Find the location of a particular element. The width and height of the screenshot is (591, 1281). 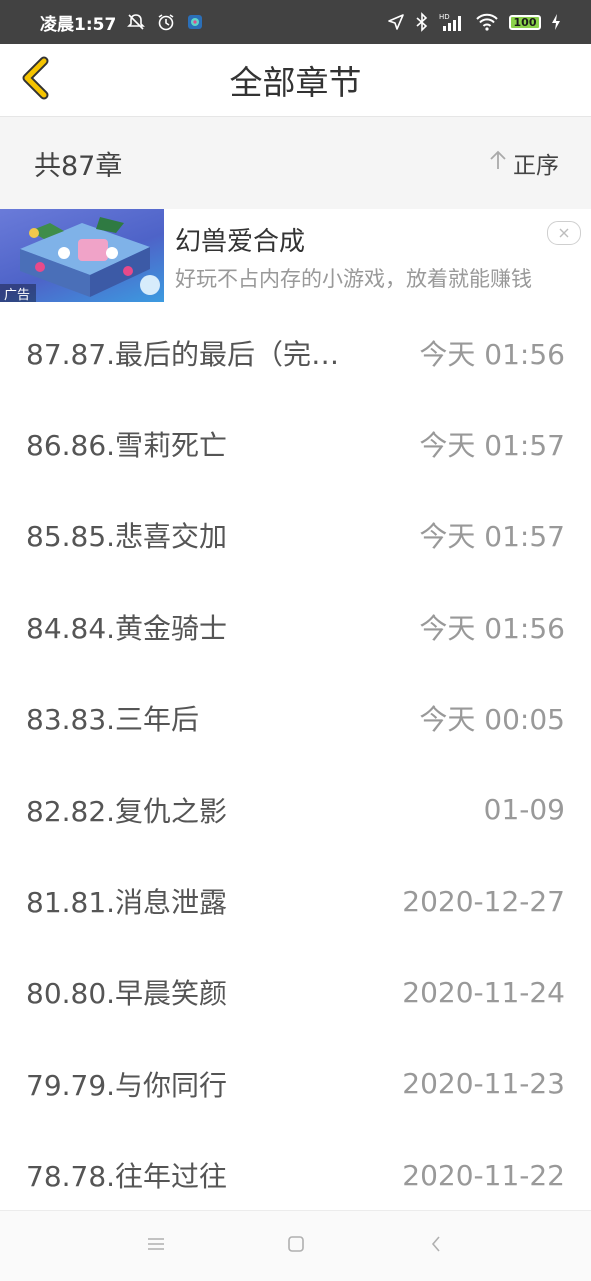

close-icon is located at coordinates (564, 233).